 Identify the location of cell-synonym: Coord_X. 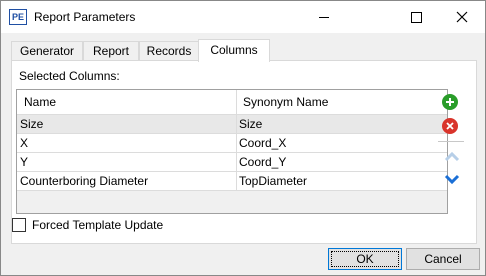
(341, 143).